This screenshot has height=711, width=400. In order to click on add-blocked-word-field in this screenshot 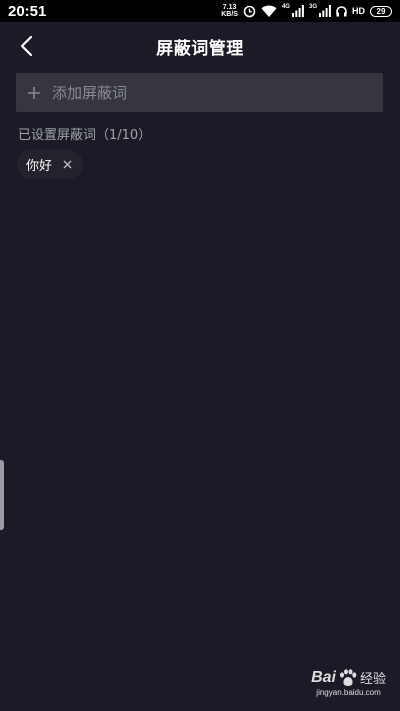, I will do `click(199, 92)`.